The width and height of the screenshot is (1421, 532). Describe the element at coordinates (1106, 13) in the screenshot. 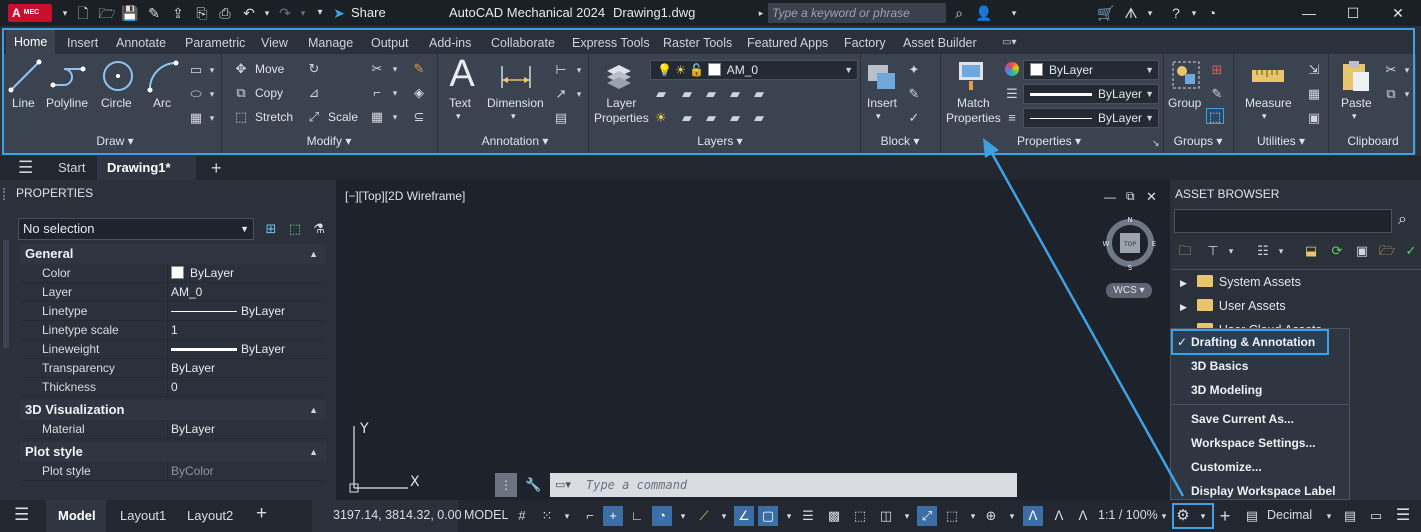

I see `cart-icon: 🛒` at that location.